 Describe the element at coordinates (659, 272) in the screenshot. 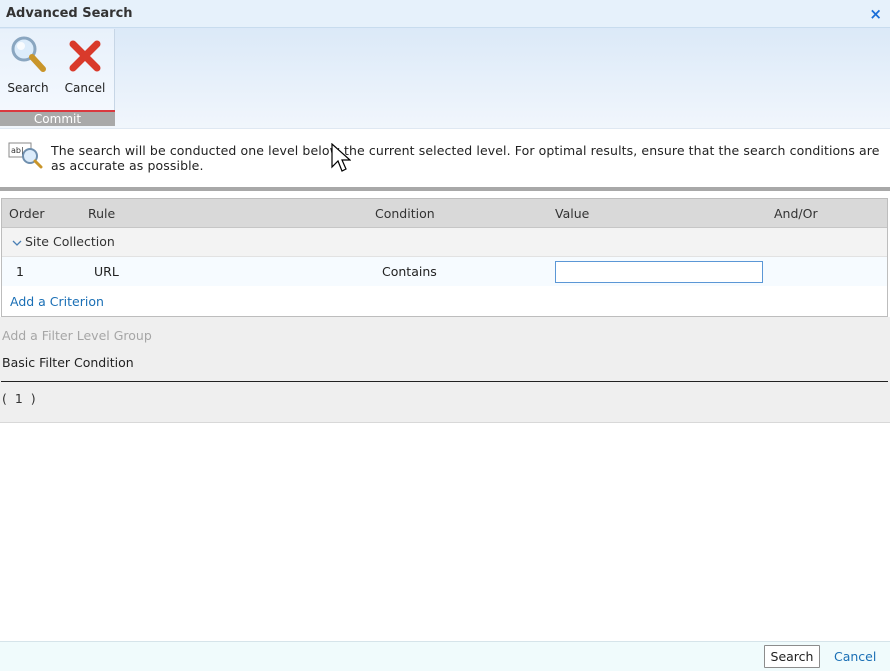

I see `value-input` at that location.